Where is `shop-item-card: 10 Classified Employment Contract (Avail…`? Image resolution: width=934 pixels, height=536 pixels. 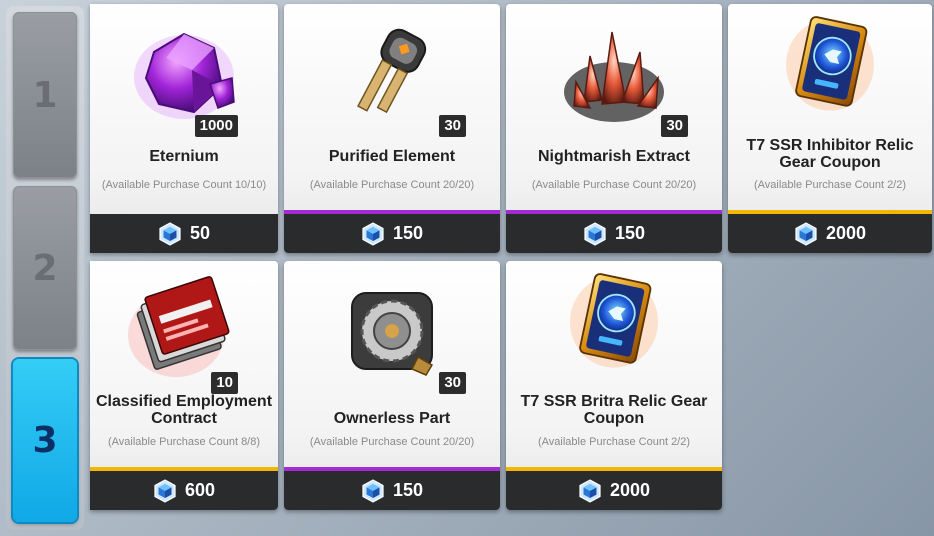
shop-item-card: 10 Classified Employment Contract (Avail… is located at coordinates (184, 385).